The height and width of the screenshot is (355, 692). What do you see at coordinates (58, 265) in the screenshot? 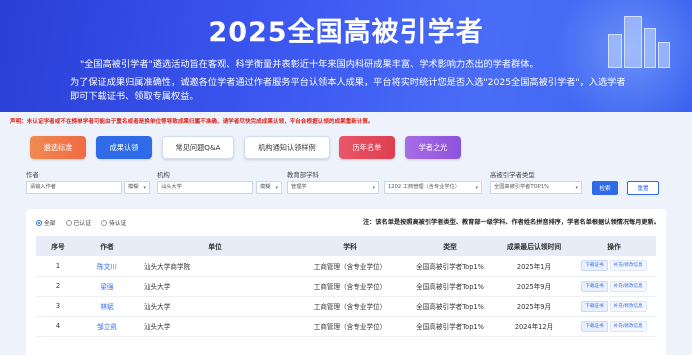
I see `cell-no: 1` at bounding box center [58, 265].